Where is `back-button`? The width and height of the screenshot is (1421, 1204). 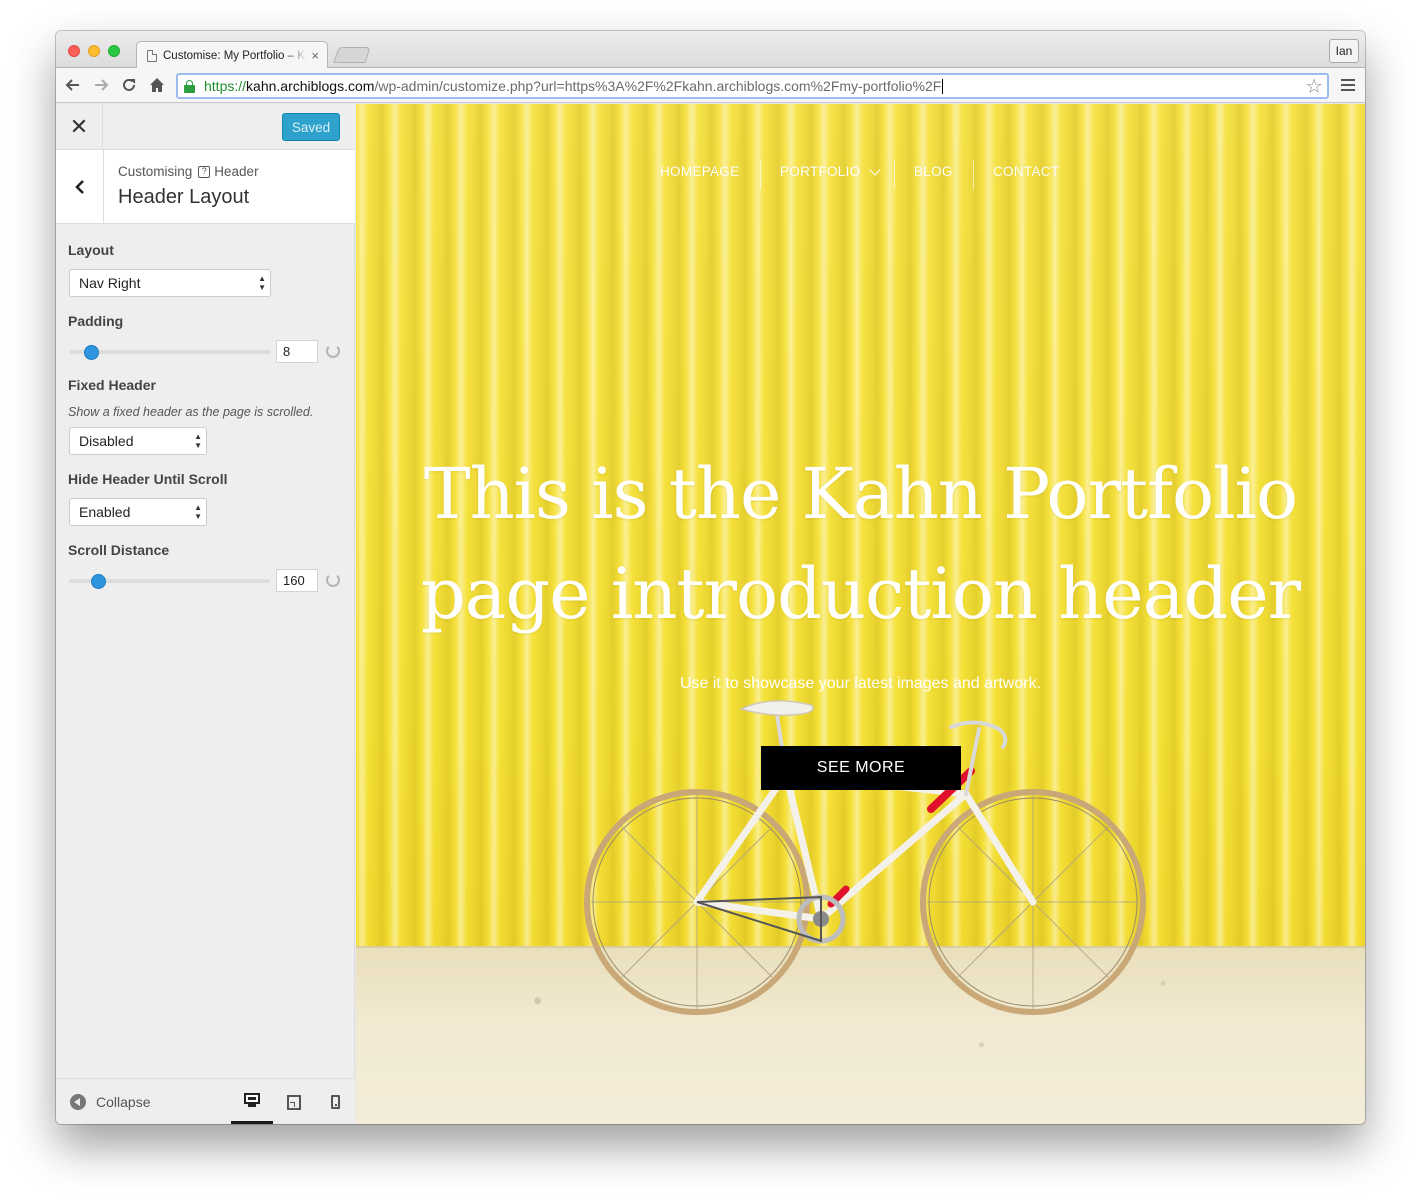
back-button is located at coordinates (80, 186).